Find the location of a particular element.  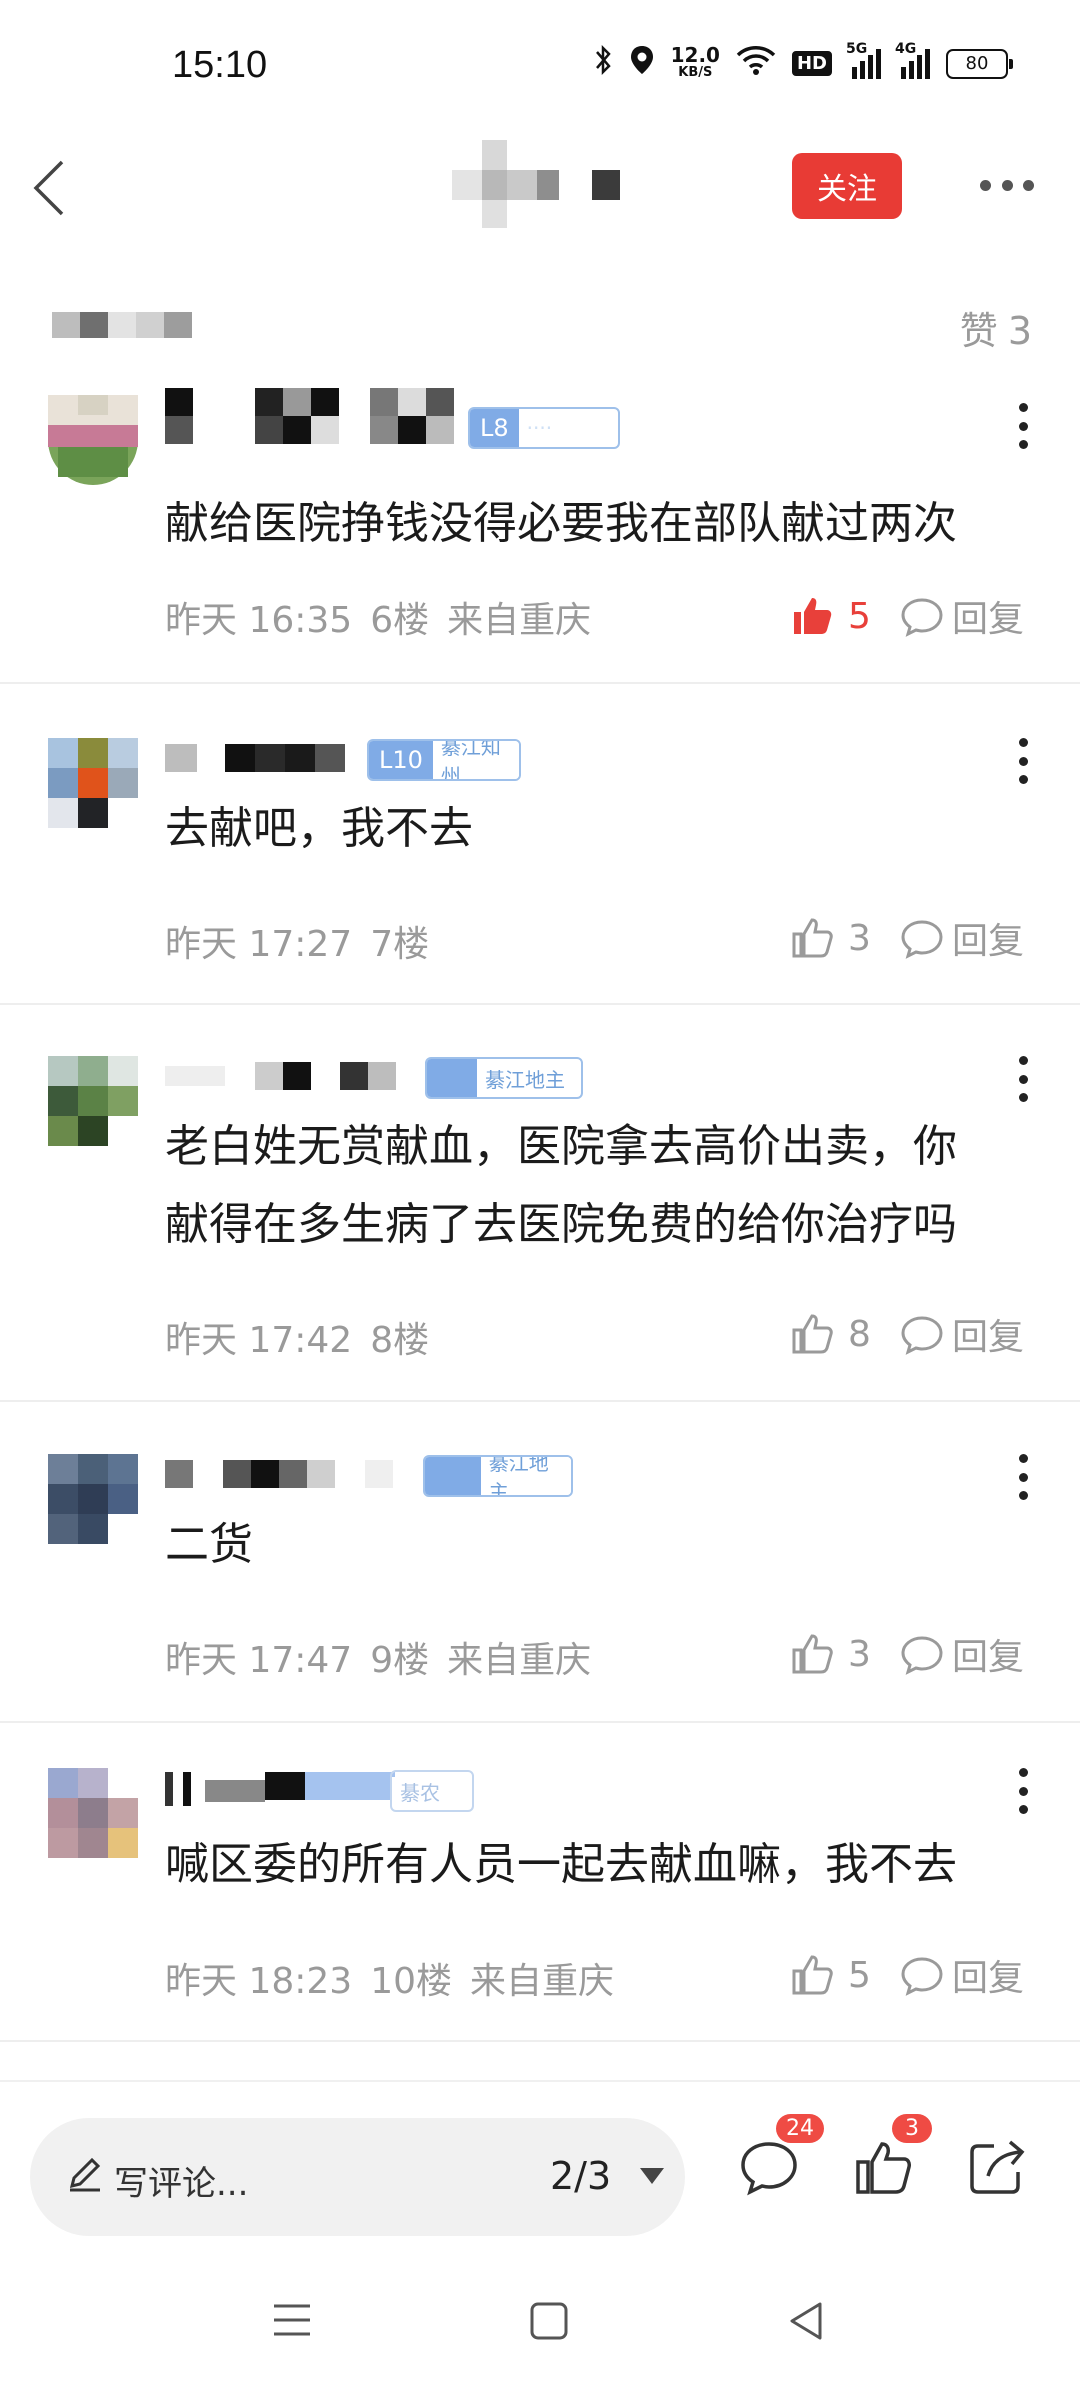

comment-text-line: 献得在多生病了去医院免费的给你治疗吗 is located at coordinates (561, 1224).